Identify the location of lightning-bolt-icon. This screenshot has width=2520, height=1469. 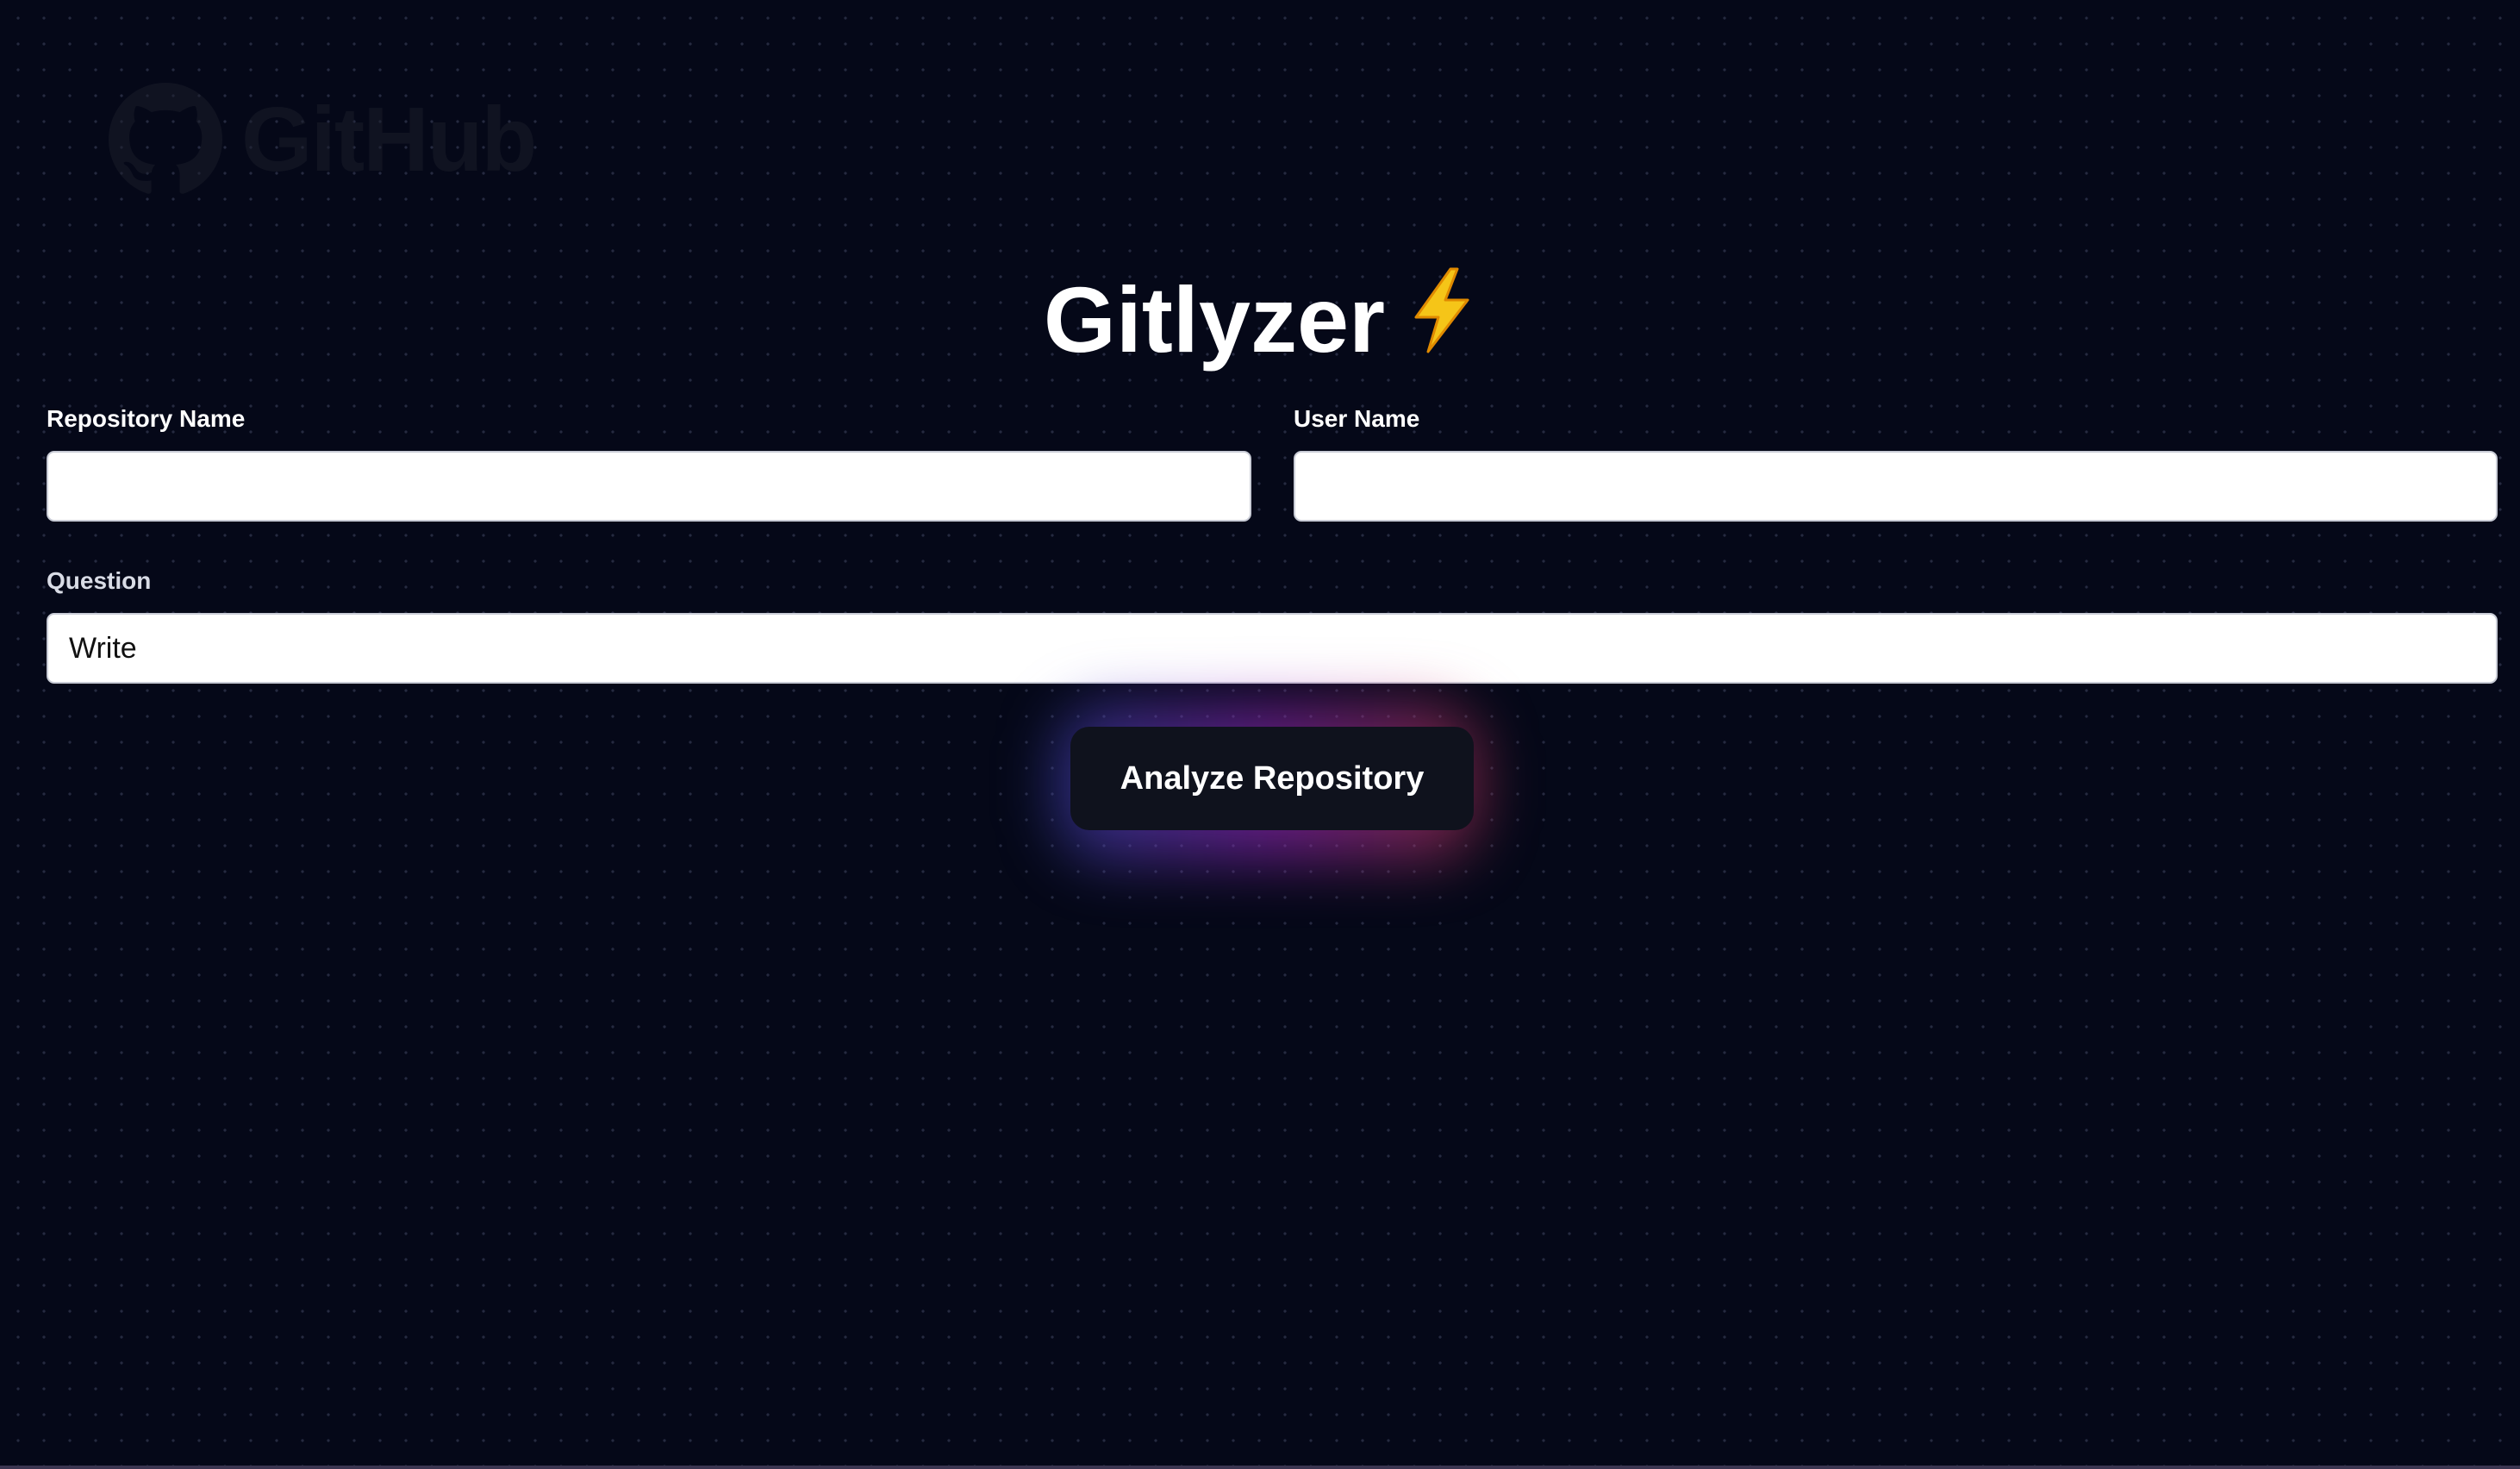
(1442, 322).